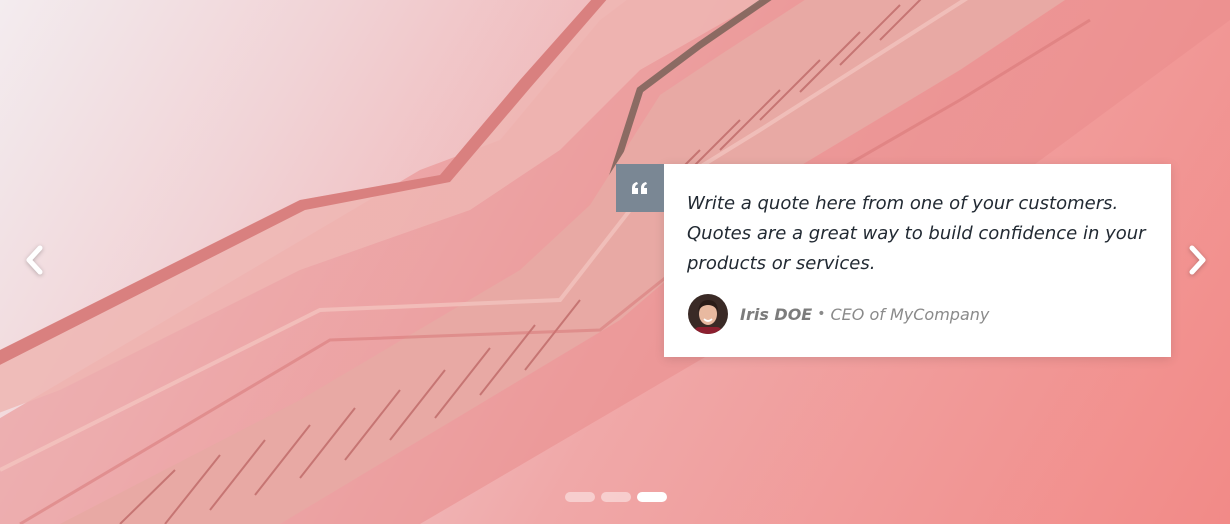  I want to click on testimonial-author: Iris DOE • CEO of MyCompany, so click(838, 314).